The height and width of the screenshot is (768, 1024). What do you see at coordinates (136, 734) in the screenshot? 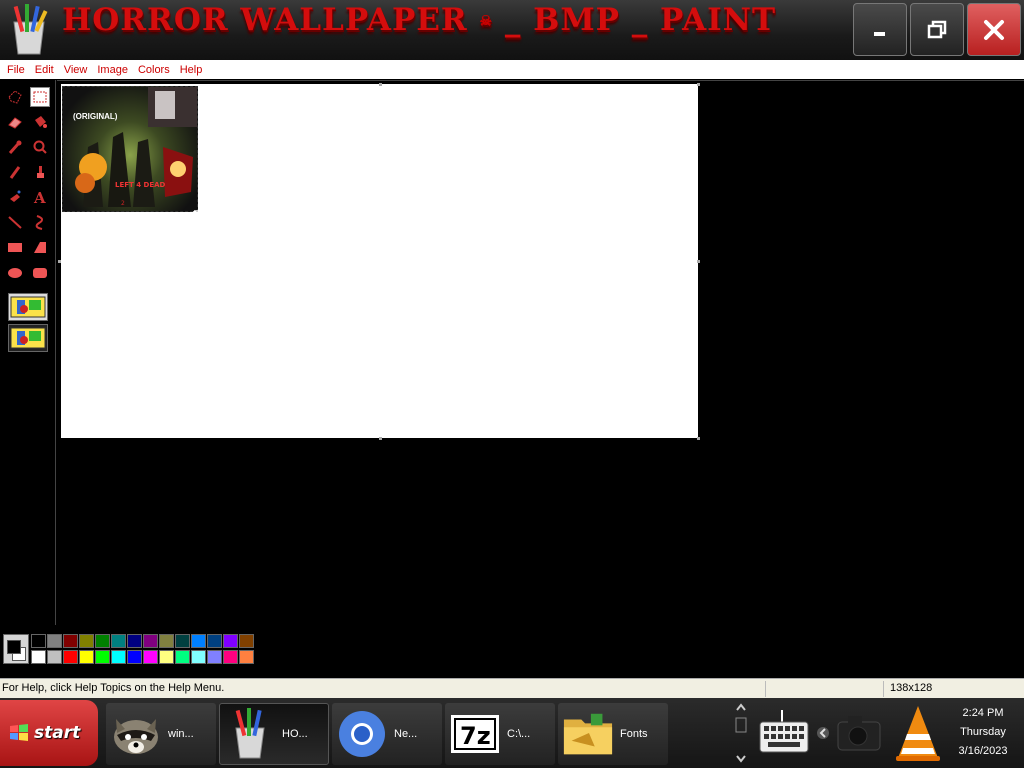
I see `raccoon-icon` at bounding box center [136, 734].